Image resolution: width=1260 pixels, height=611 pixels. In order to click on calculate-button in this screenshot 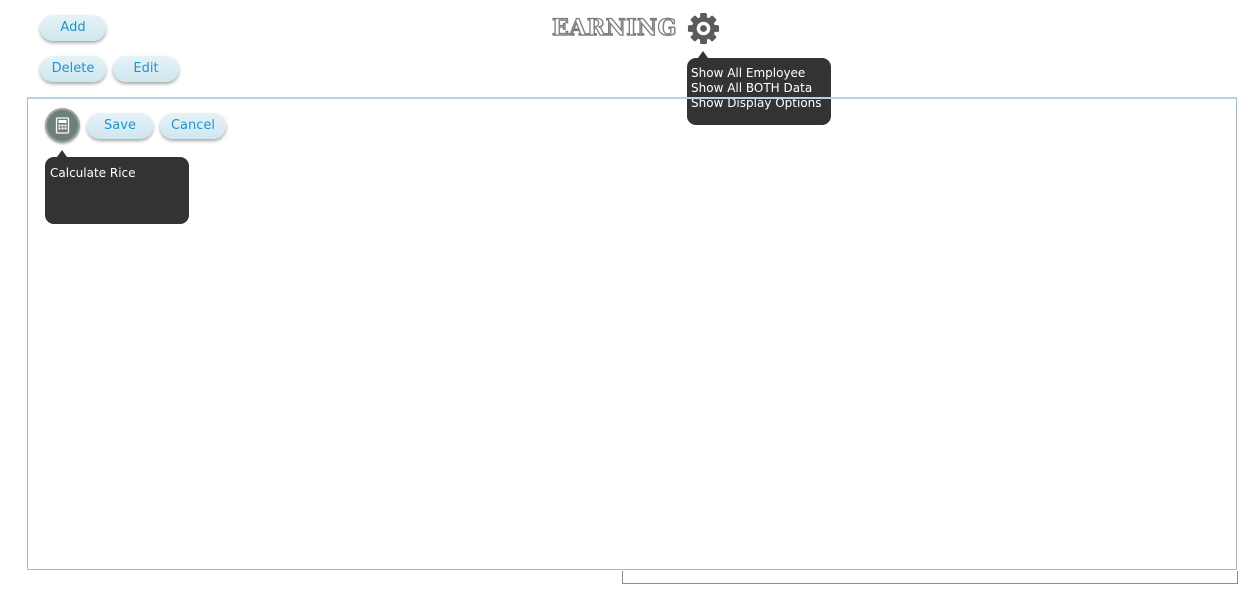, I will do `click(62, 125)`.